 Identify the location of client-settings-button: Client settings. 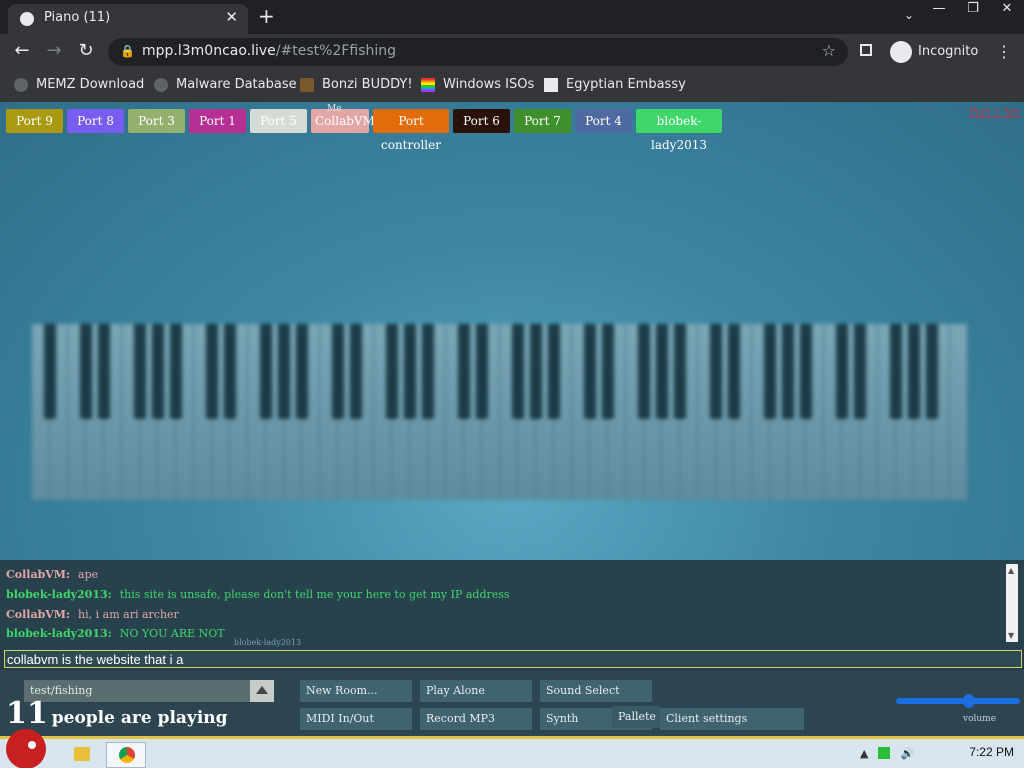
(732, 719).